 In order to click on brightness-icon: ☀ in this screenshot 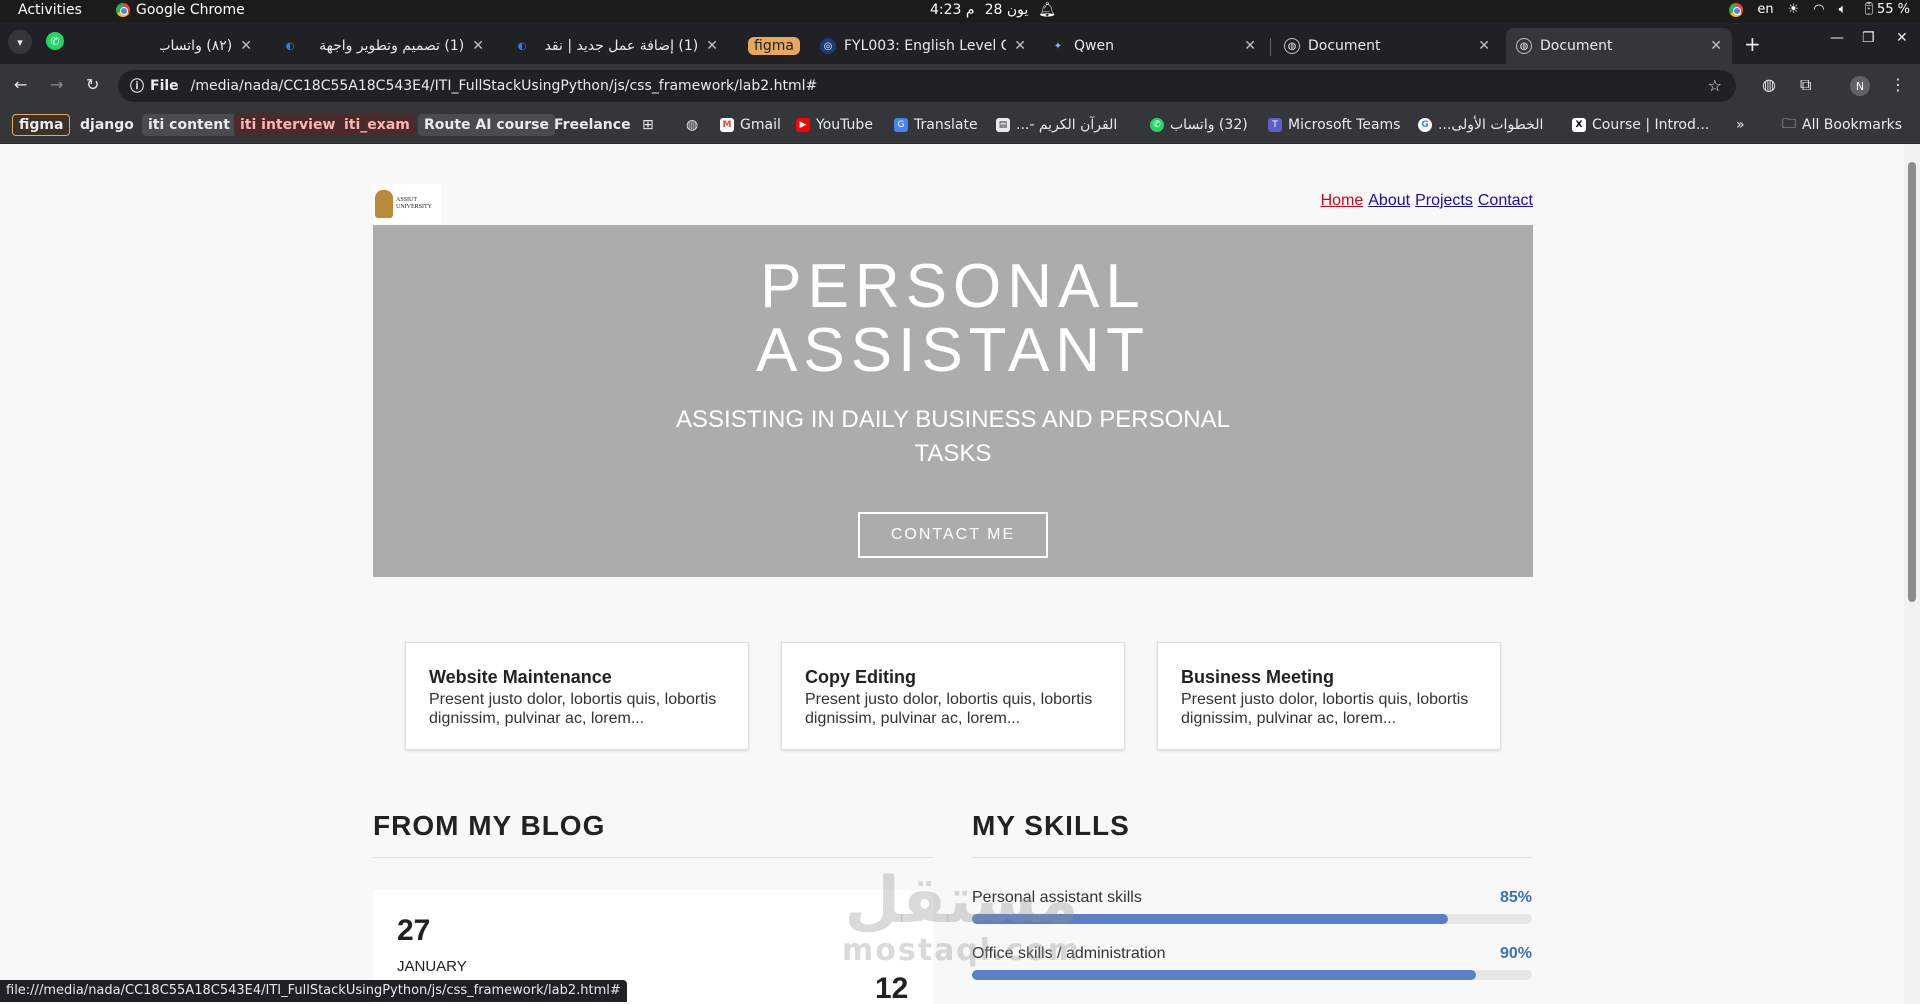, I will do `click(1793, 9)`.